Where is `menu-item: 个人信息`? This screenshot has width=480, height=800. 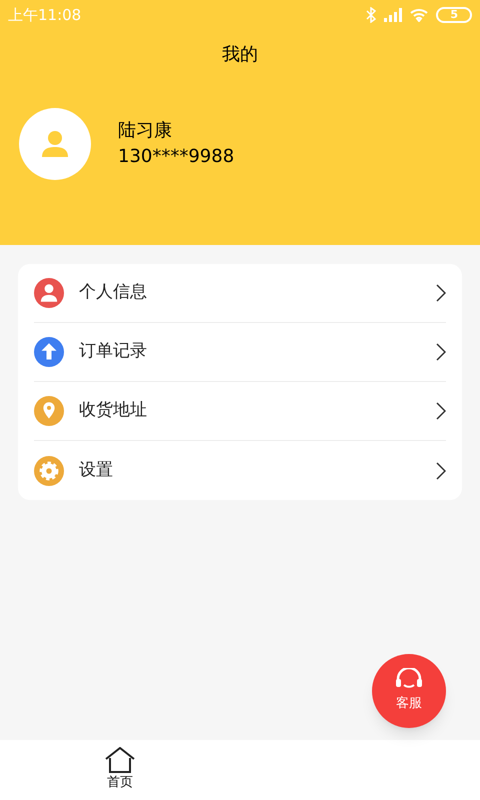
menu-item: 个人信息 is located at coordinates (240, 293).